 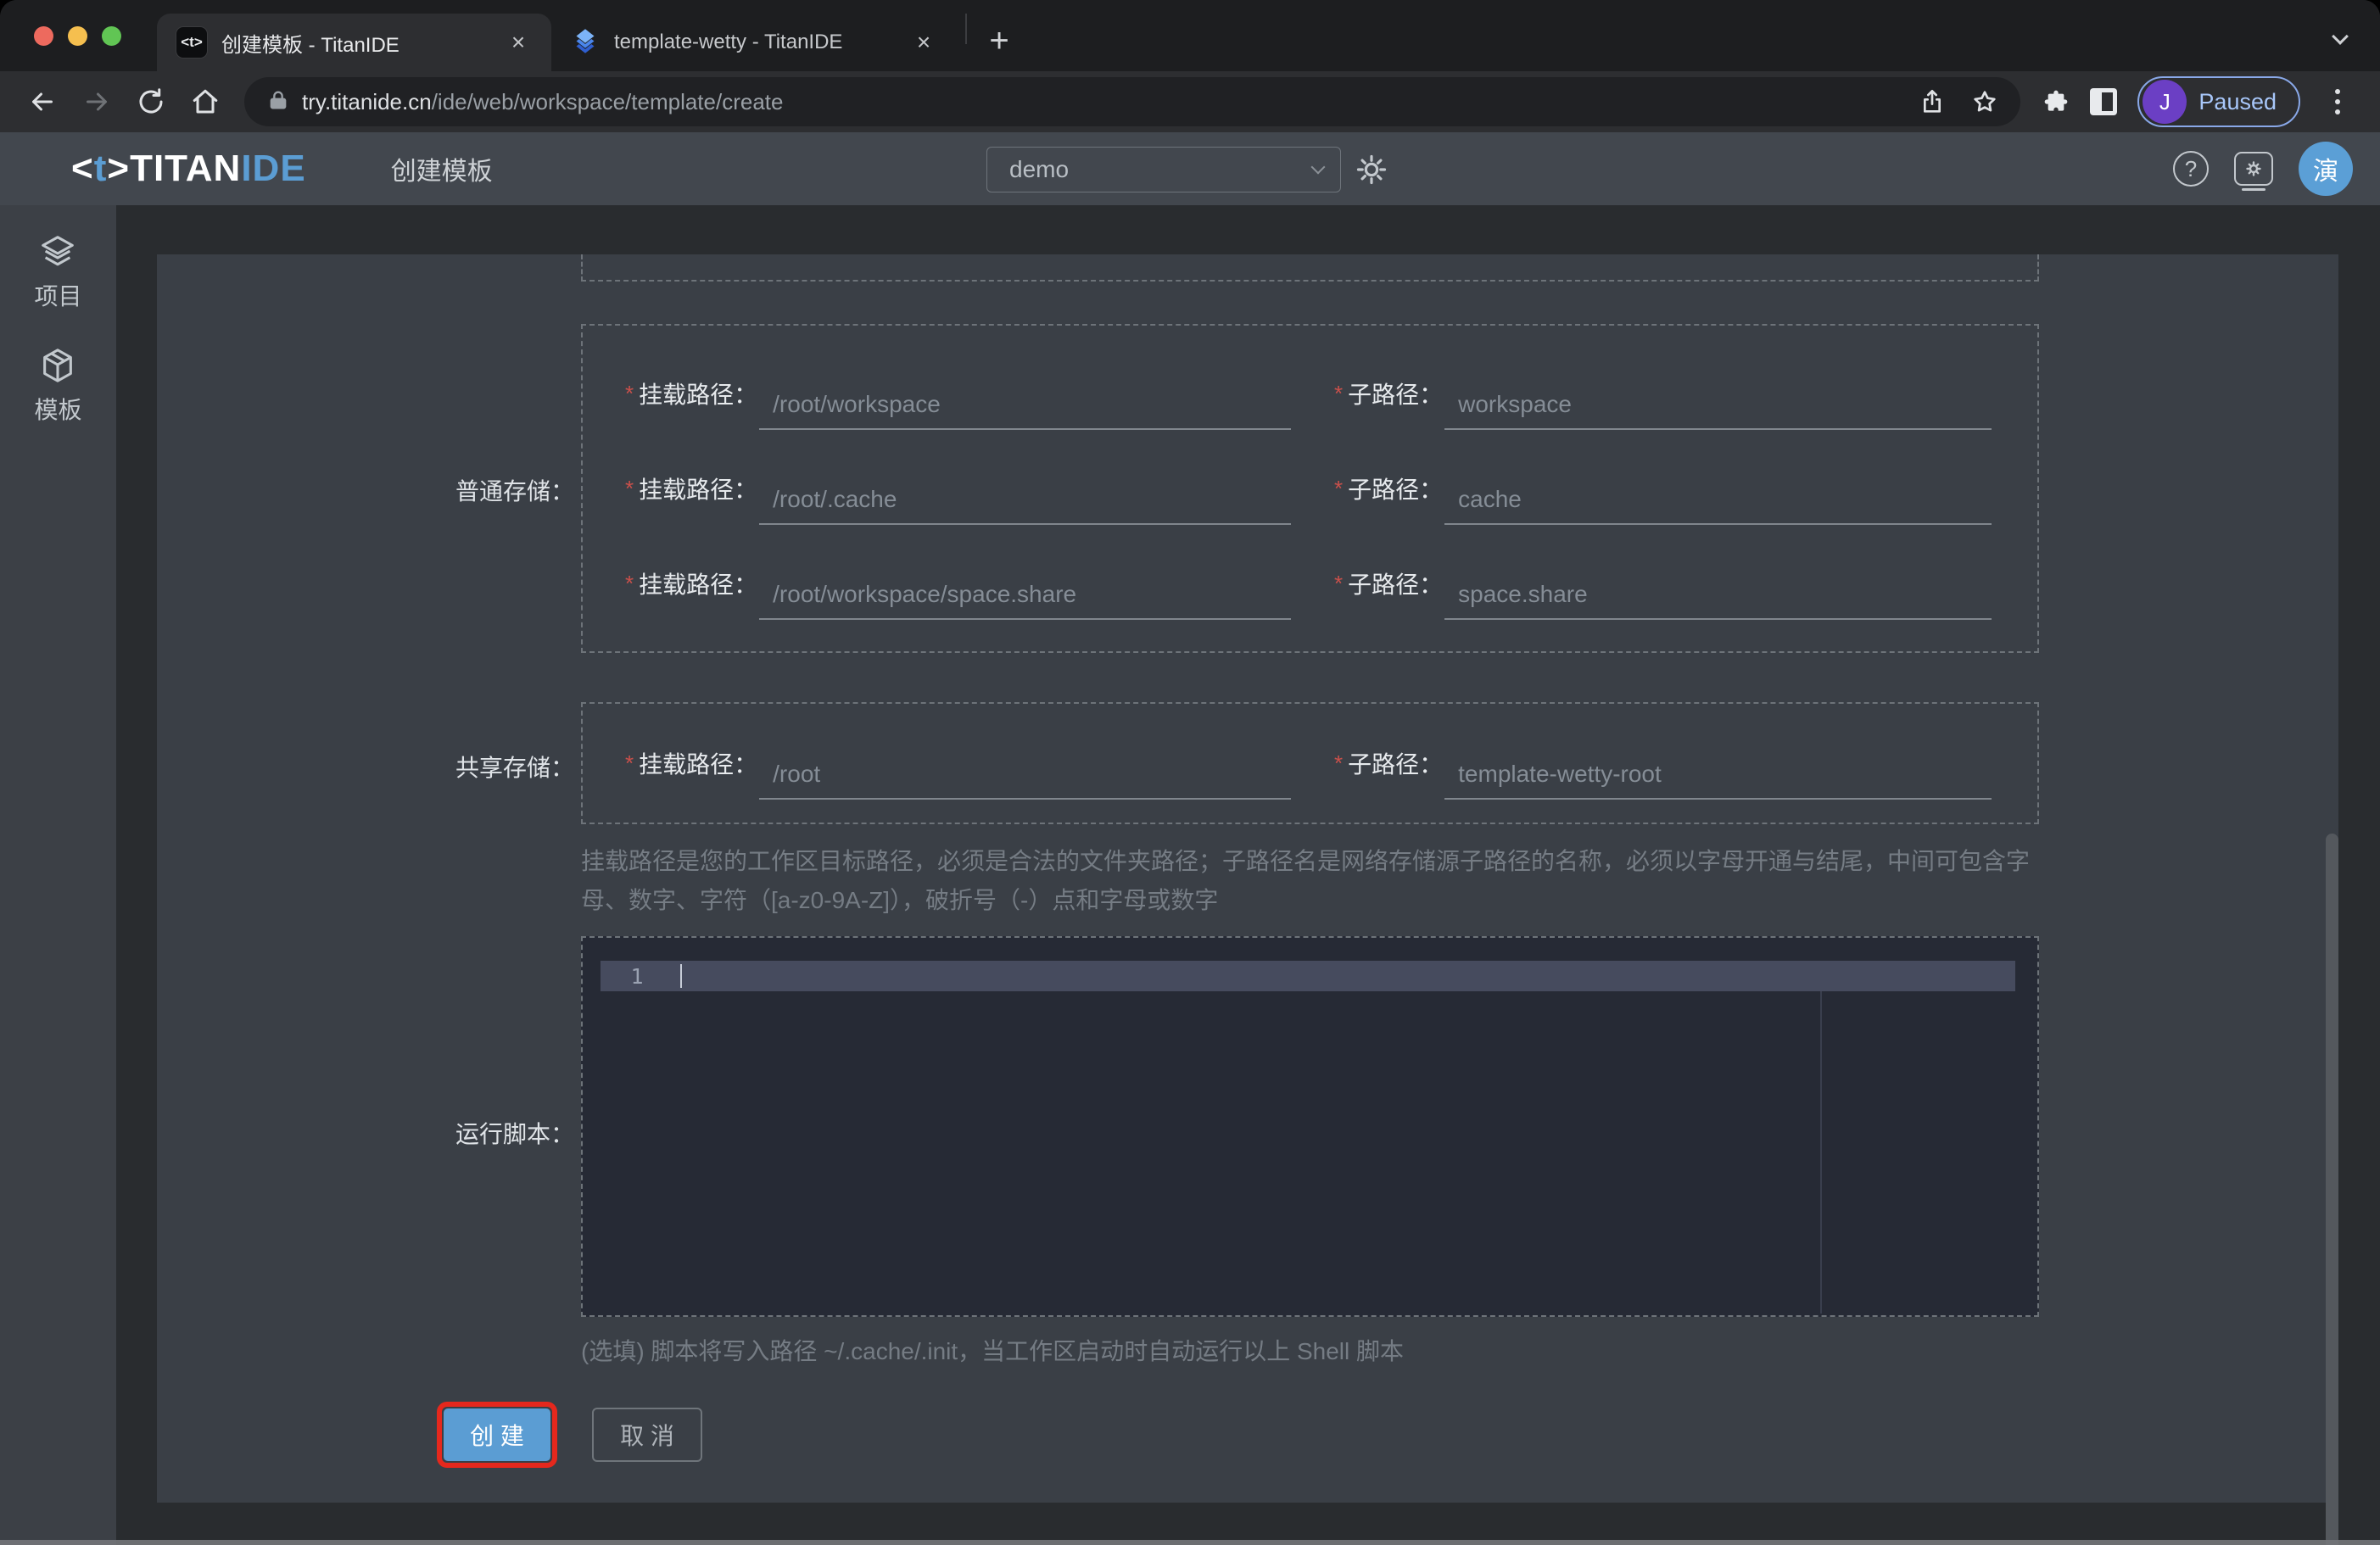 What do you see at coordinates (1190, 1542) in the screenshot?
I see `bottom-edge-strip` at bounding box center [1190, 1542].